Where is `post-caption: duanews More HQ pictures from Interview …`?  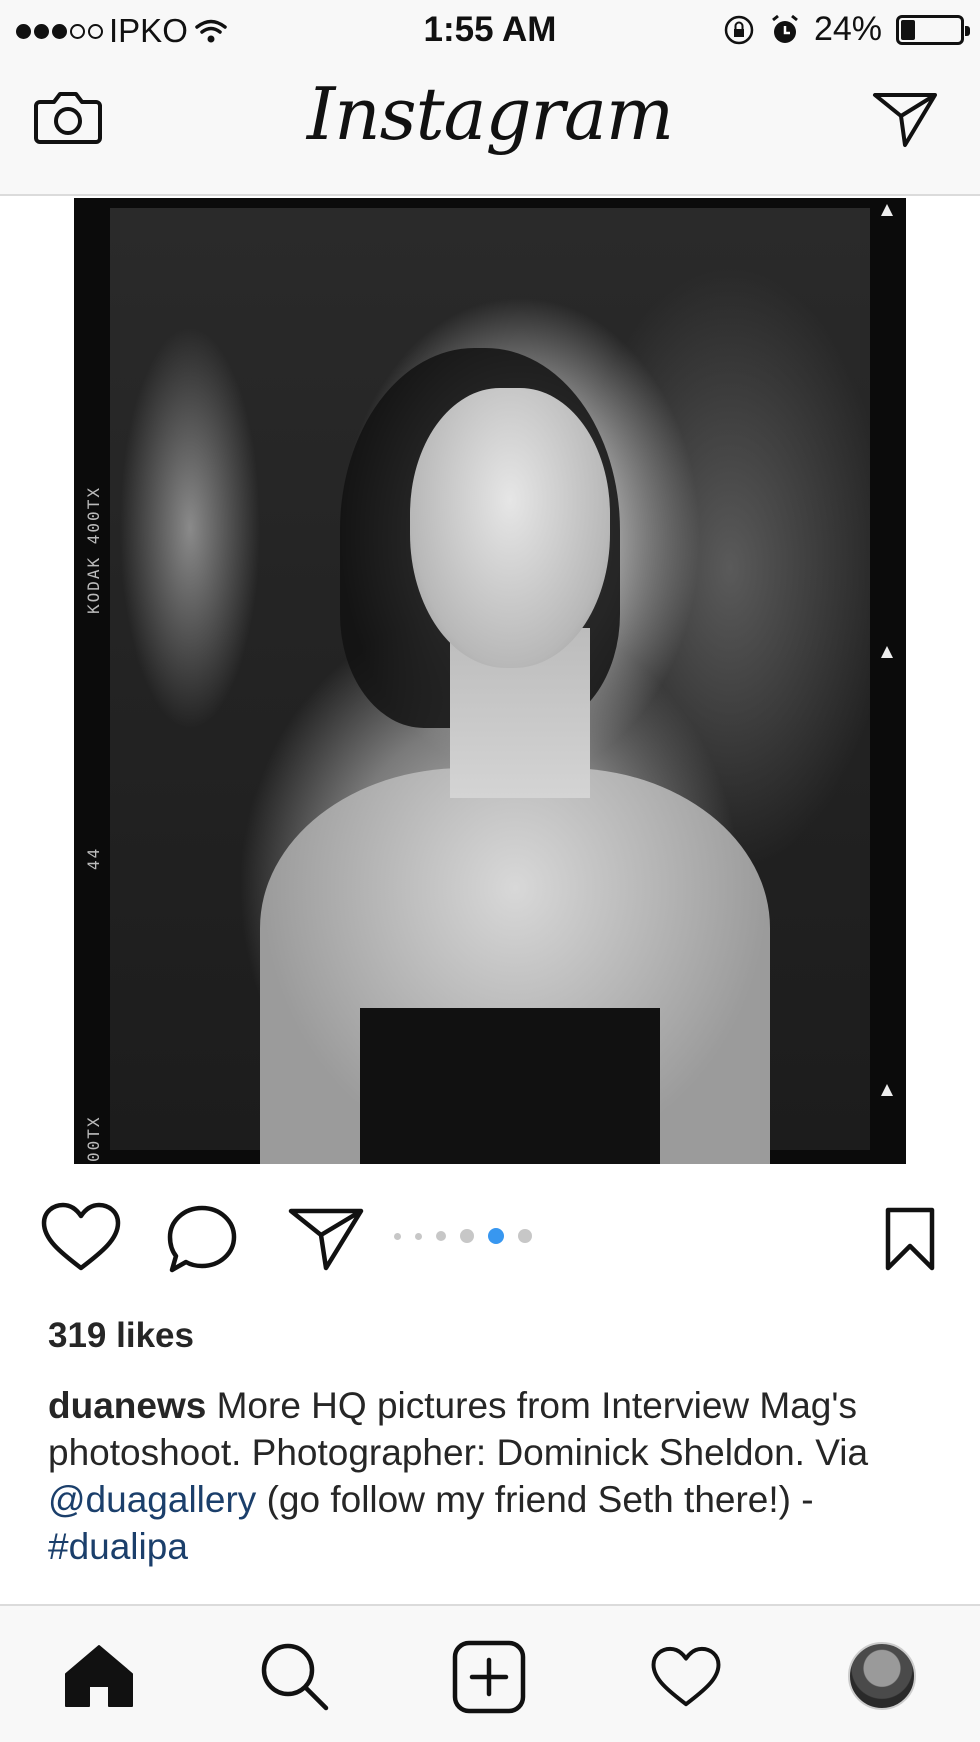
post-caption: duanews More HQ pictures from Interview … is located at coordinates (488, 1476).